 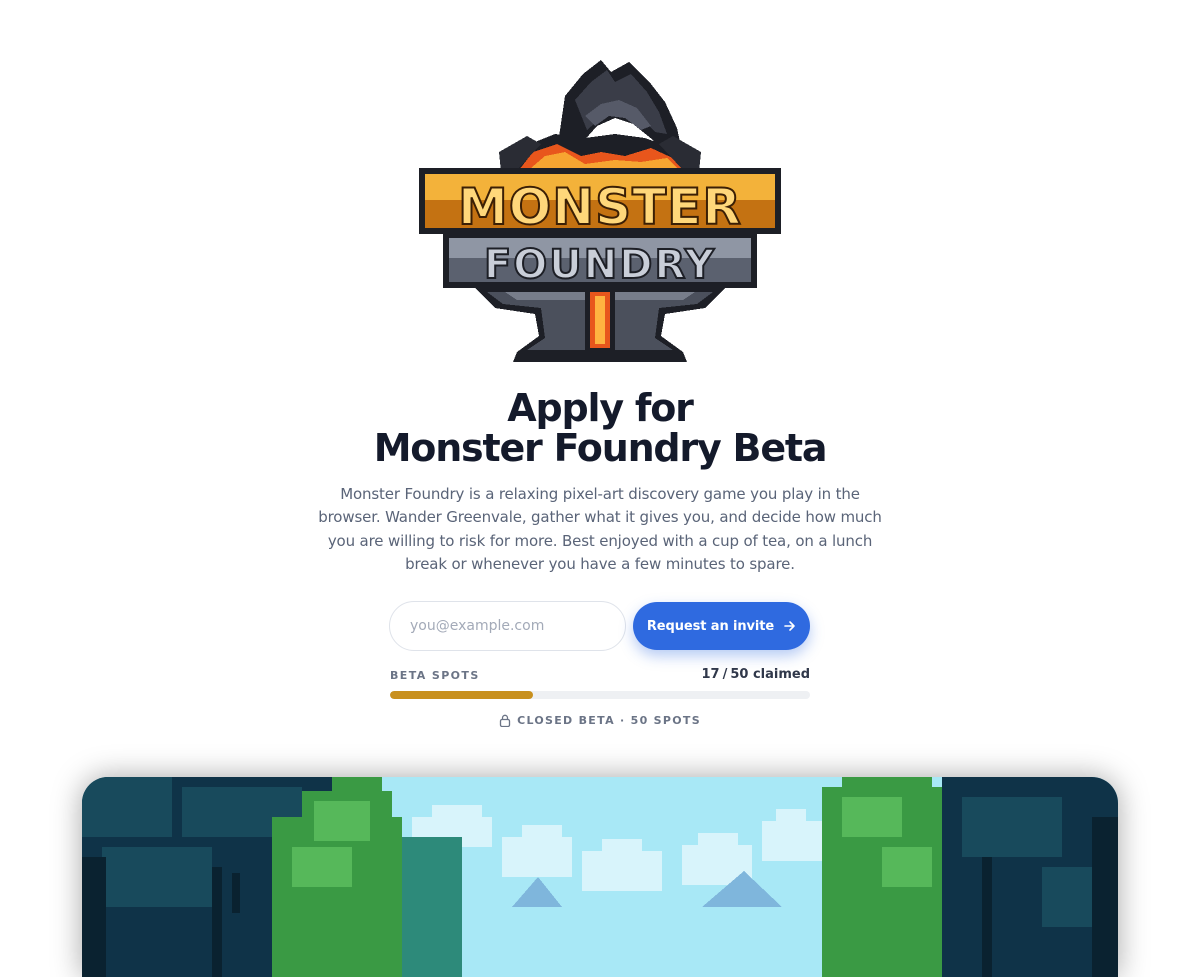 What do you see at coordinates (789, 626) in the screenshot?
I see `arrow-right-icon` at bounding box center [789, 626].